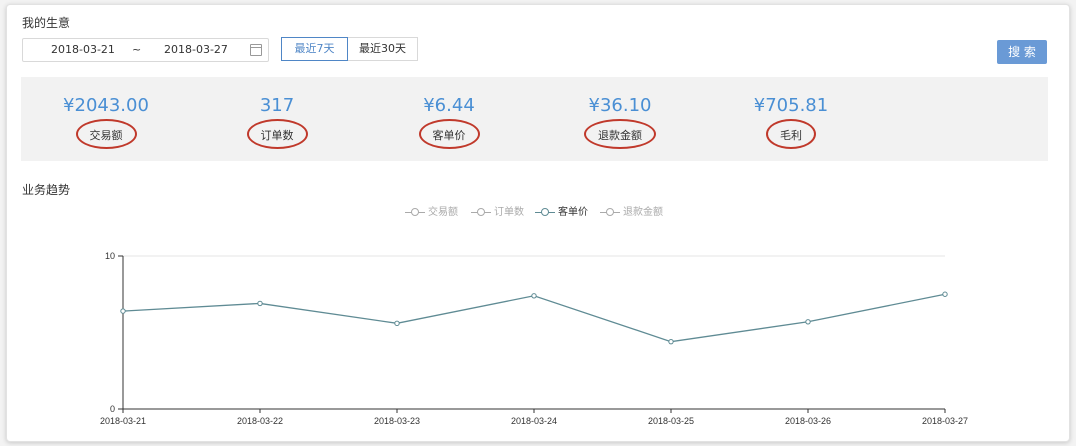 The height and width of the screenshot is (446, 1076). What do you see at coordinates (671, 421) in the screenshot?
I see `x-tick-label: 2018-03-25` at bounding box center [671, 421].